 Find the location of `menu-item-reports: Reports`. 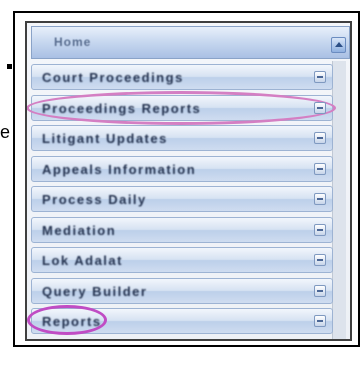

menu-item-reports: Reports is located at coordinates (180, 320).